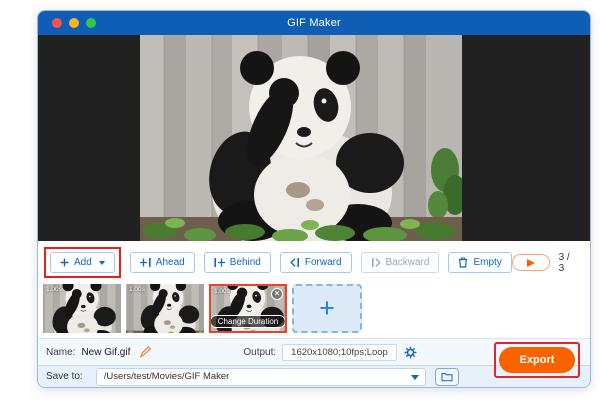 The image size is (600, 401). What do you see at coordinates (145, 262) in the screenshot?
I see `add-ahead-icon` at bounding box center [145, 262].